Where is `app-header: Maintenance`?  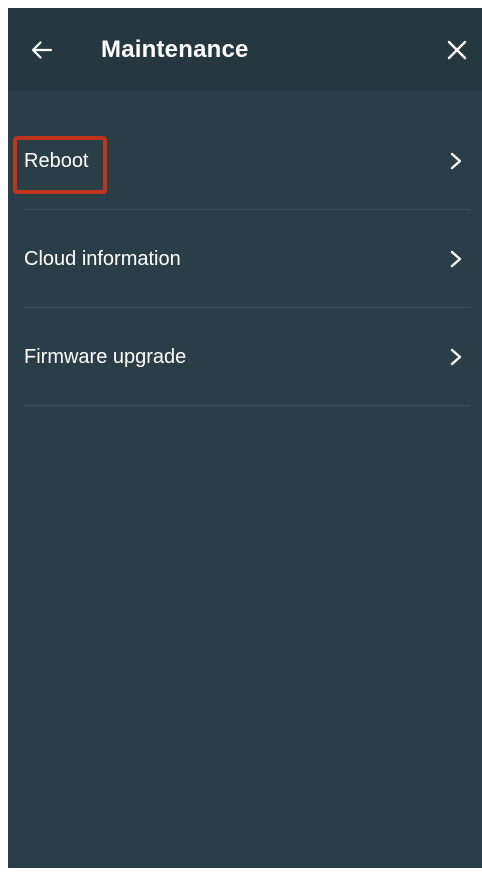 app-header: Maintenance is located at coordinates (245, 49).